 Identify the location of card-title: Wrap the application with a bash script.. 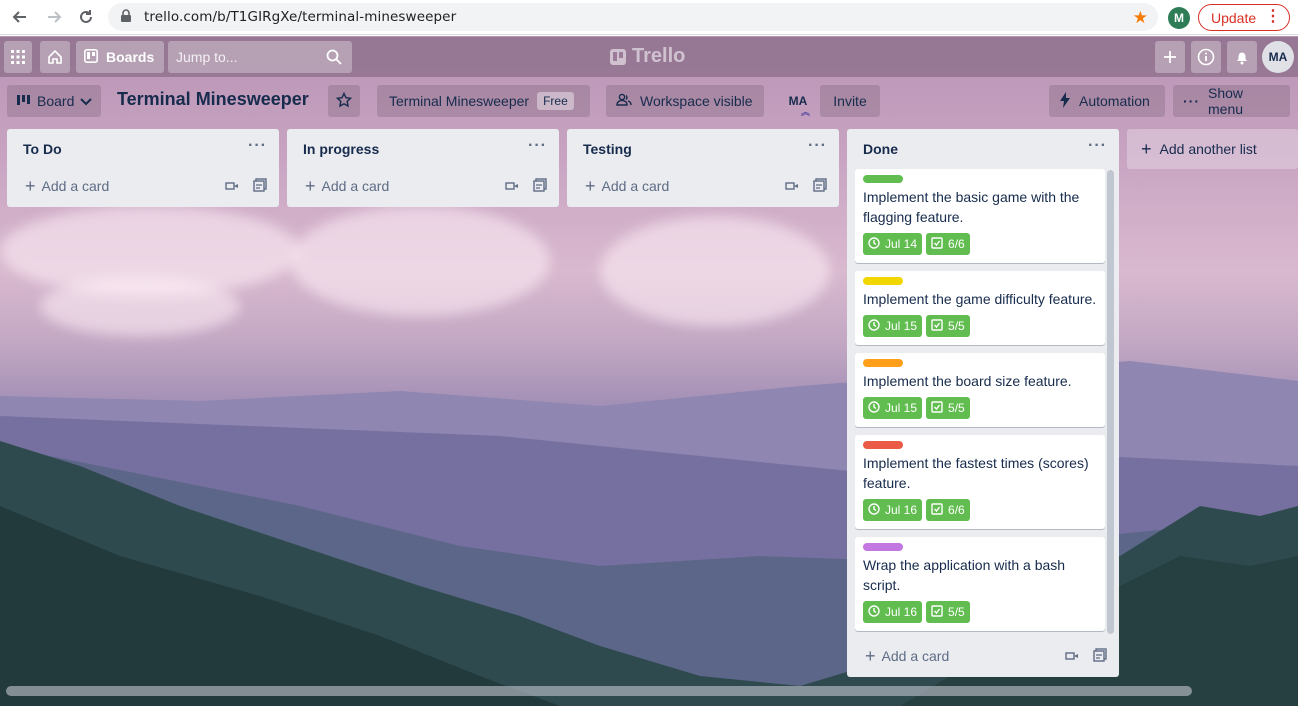
(964, 575).